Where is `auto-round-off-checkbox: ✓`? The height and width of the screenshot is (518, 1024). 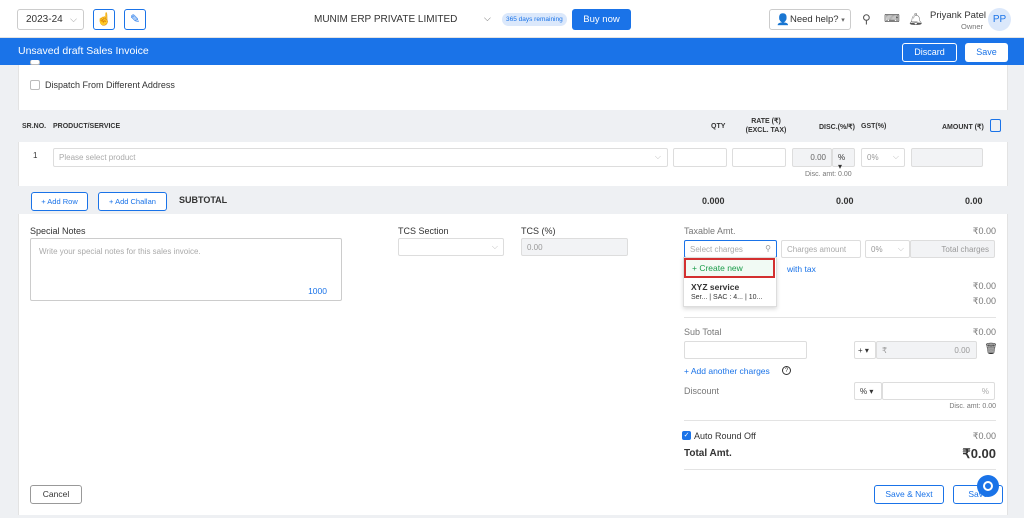 auto-round-off-checkbox: ✓ is located at coordinates (686, 435).